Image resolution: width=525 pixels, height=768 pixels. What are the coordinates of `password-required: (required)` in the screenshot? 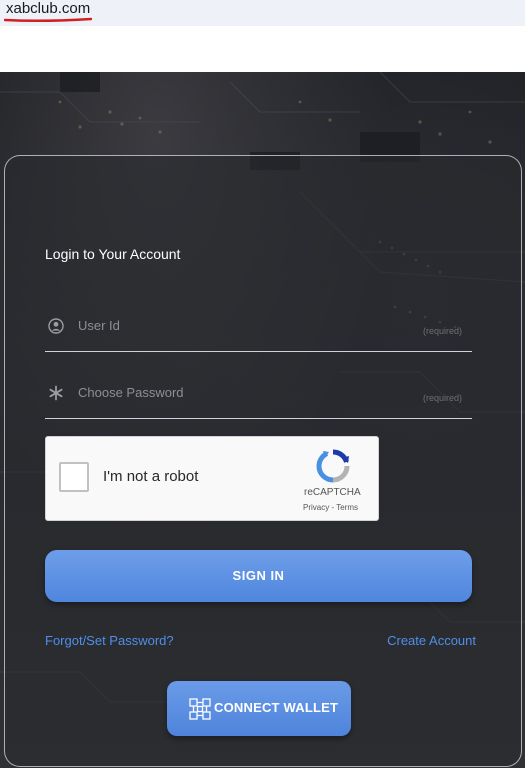 It's located at (442, 398).